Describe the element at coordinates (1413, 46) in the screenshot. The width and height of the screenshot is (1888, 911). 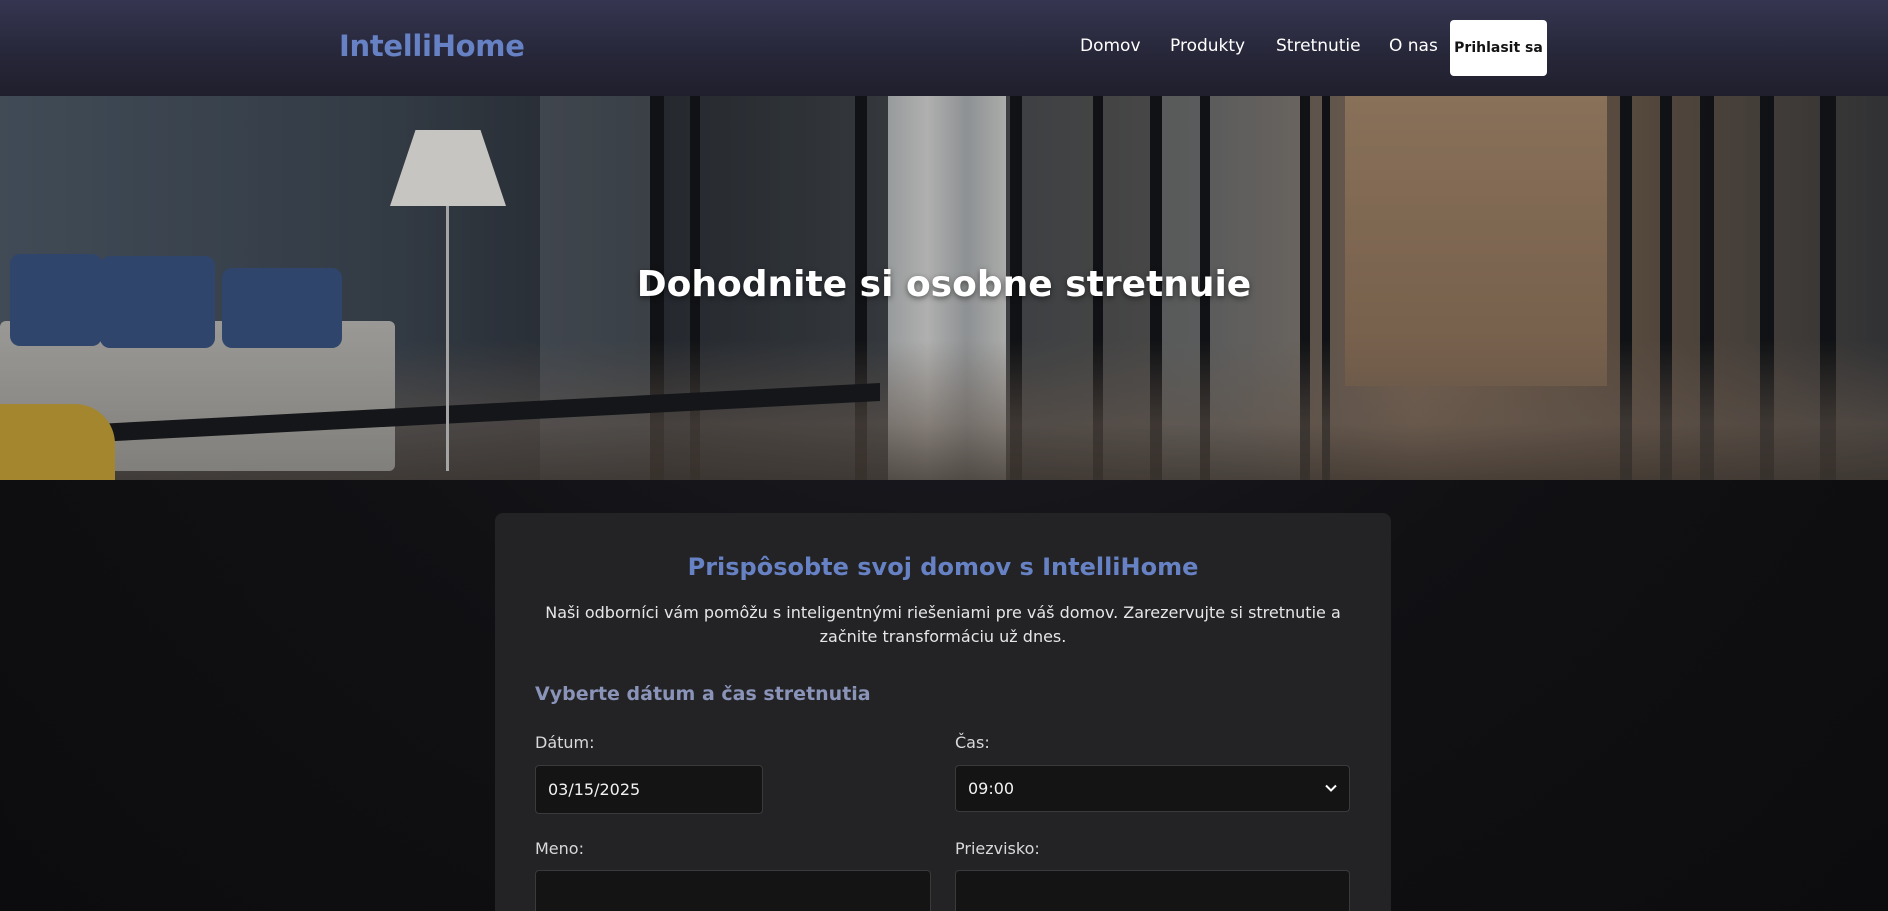
I see `nav-link-about: O nas` at that location.